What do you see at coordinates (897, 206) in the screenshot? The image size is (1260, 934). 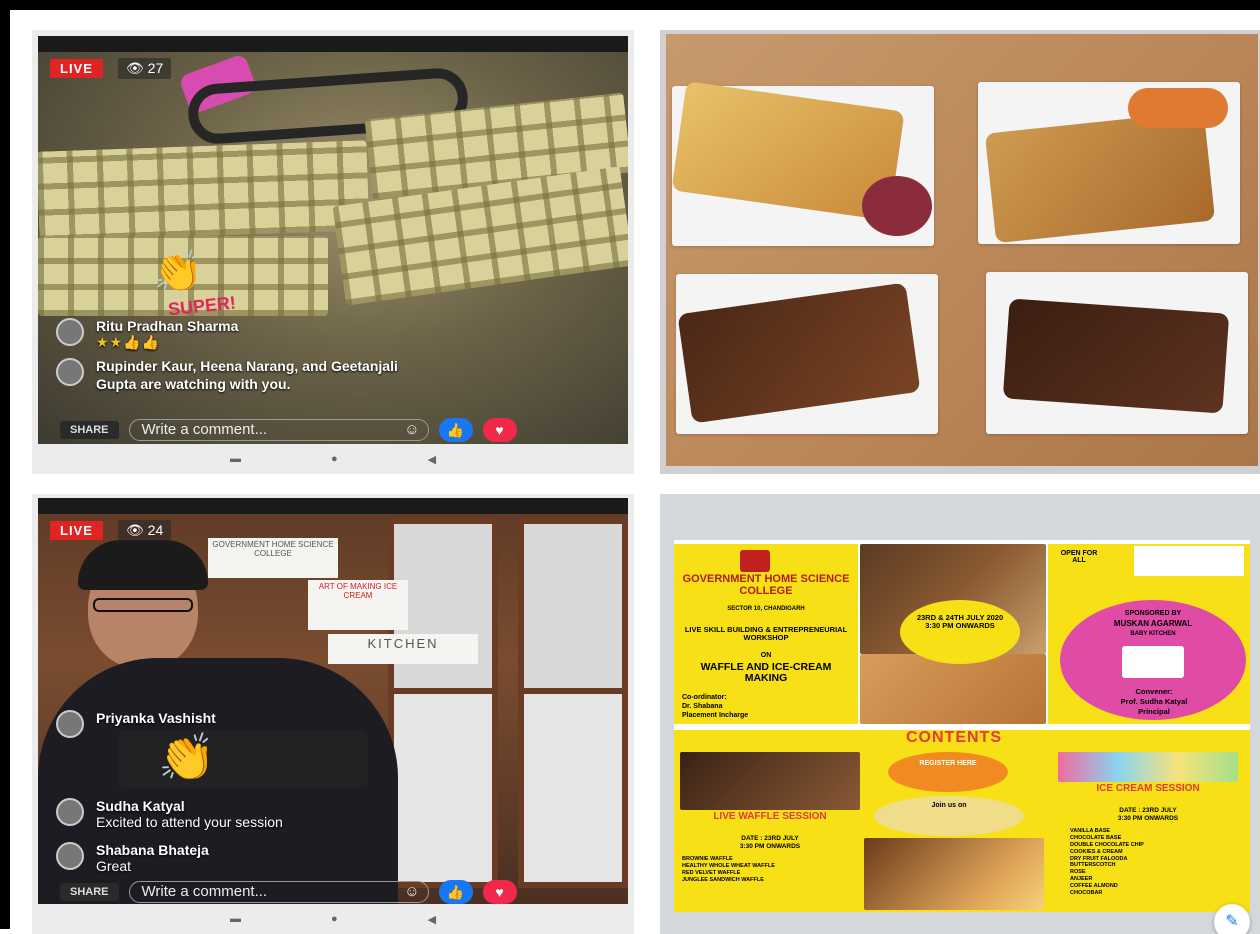 I see `onion-garnish` at bounding box center [897, 206].